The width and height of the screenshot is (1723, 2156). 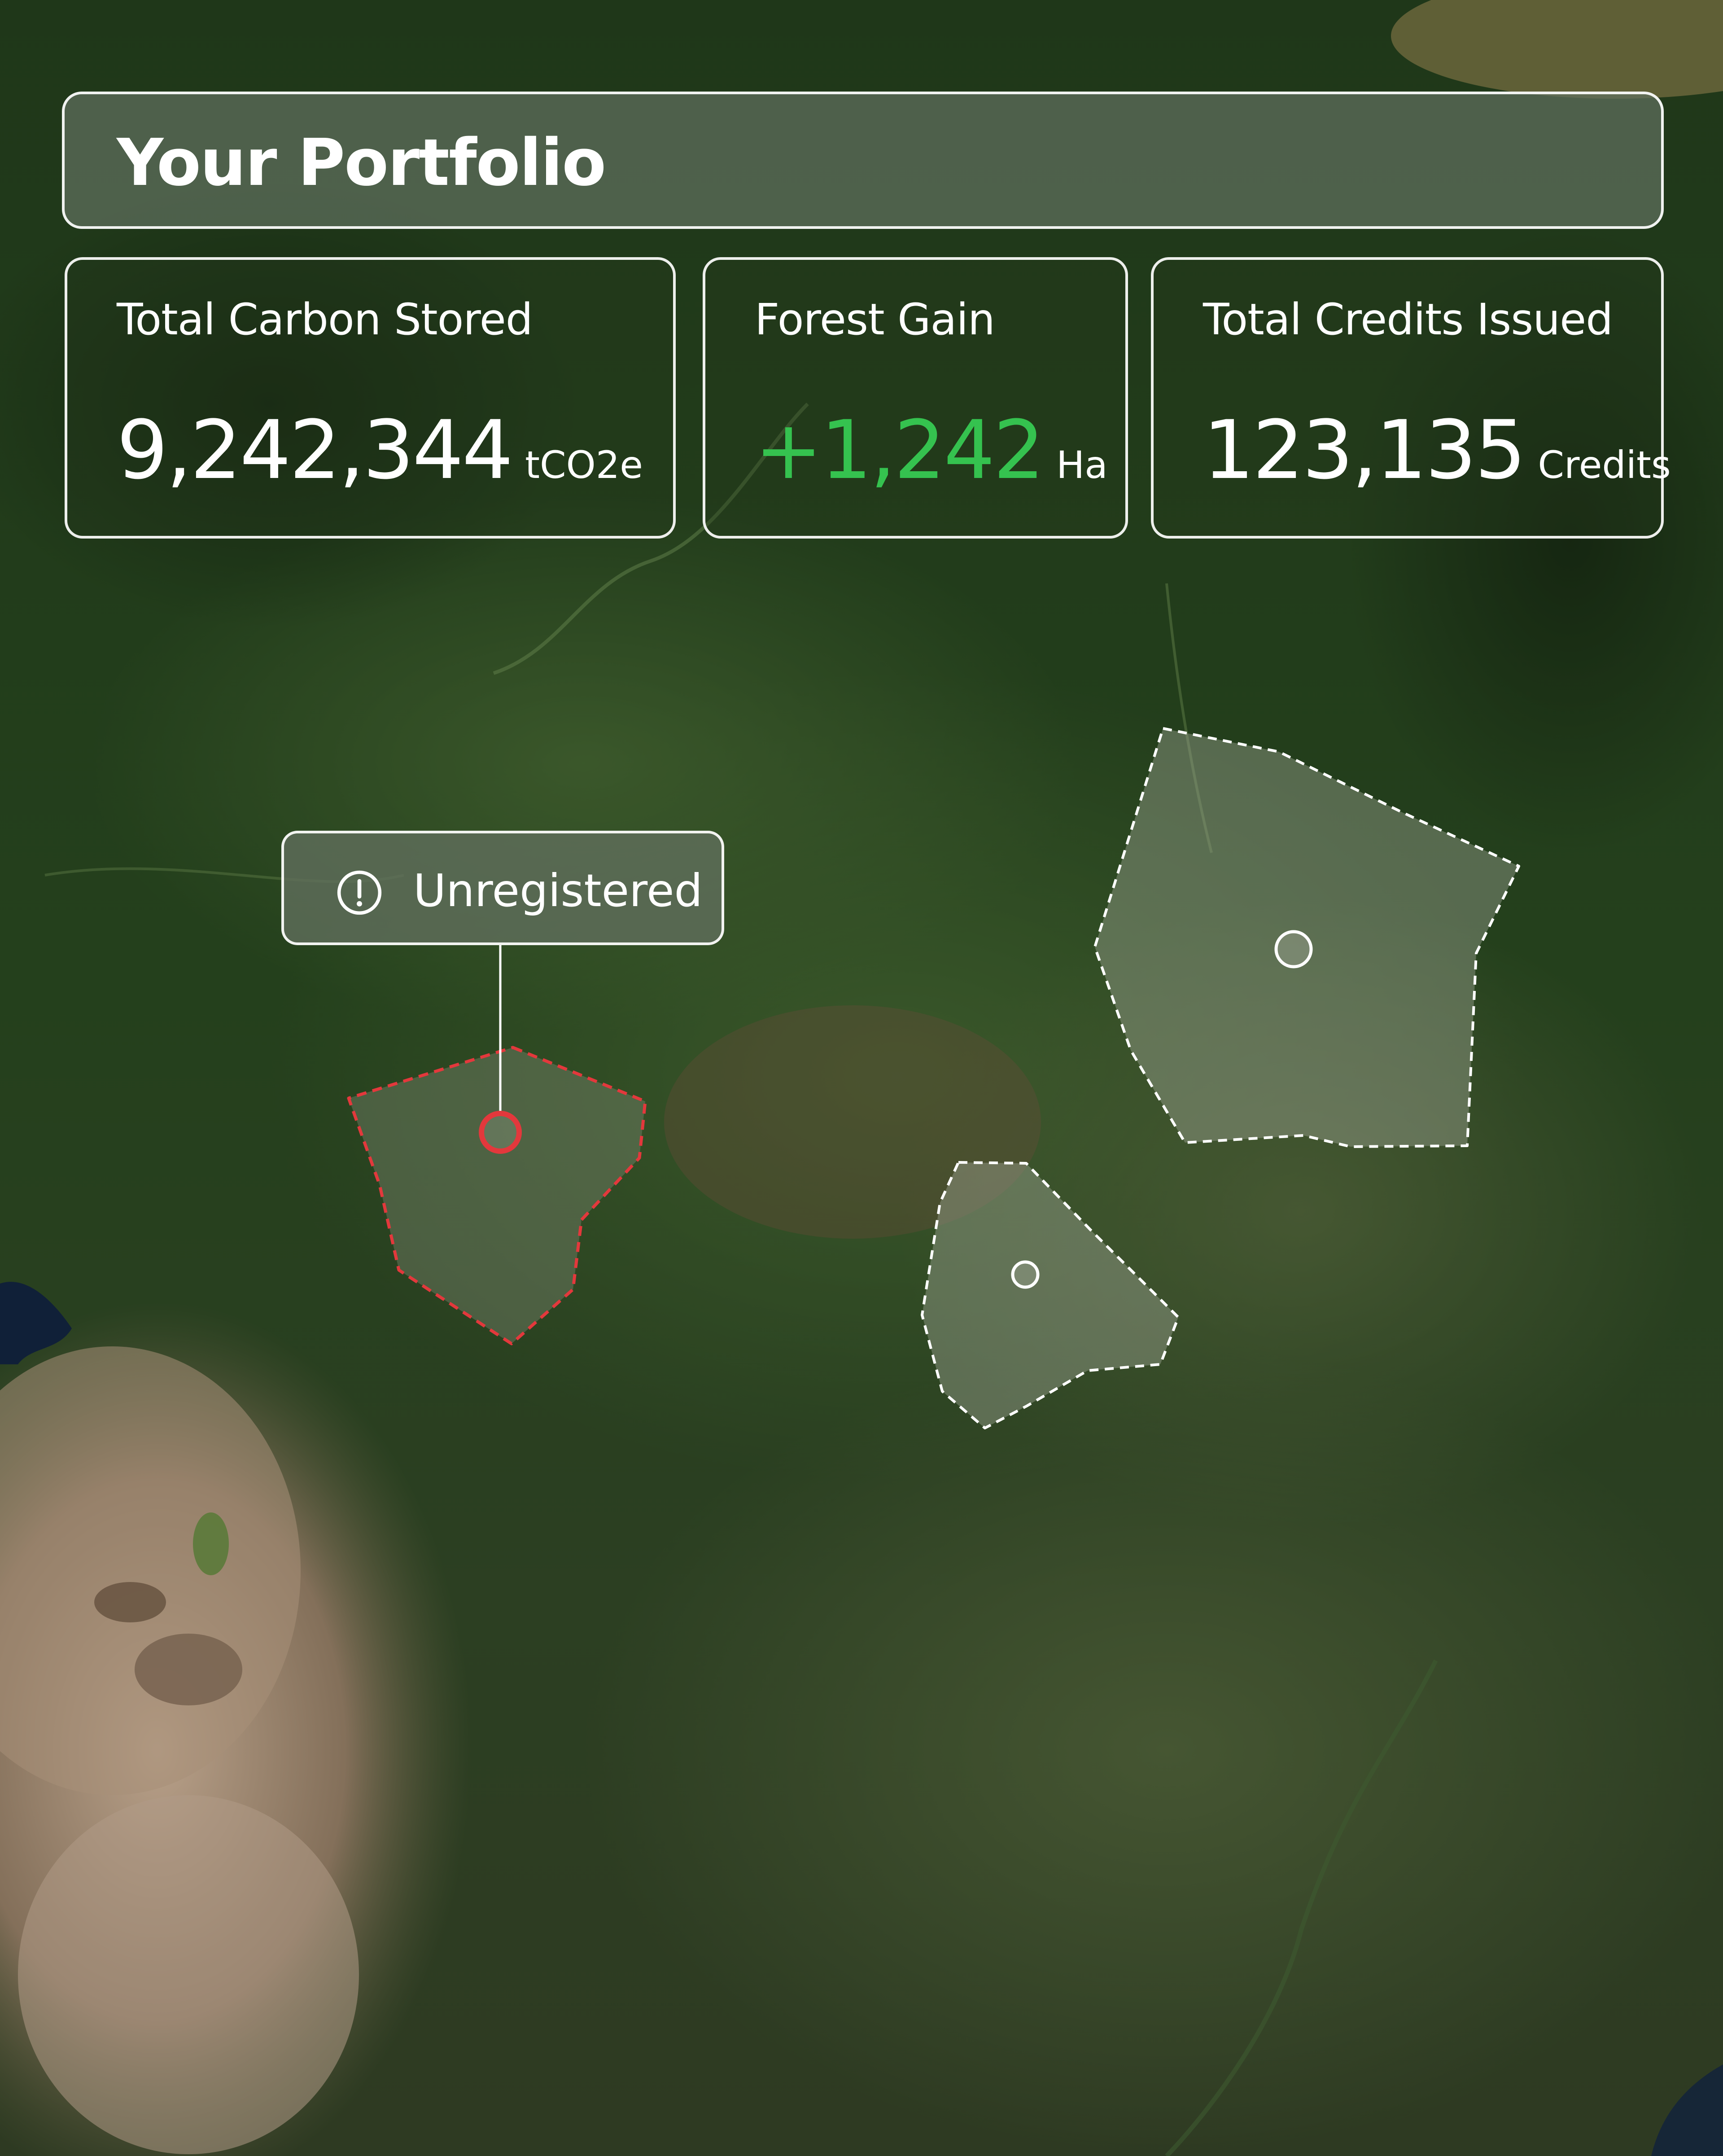 What do you see at coordinates (500, 1132) in the screenshot?
I see `unregistered-marker` at bounding box center [500, 1132].